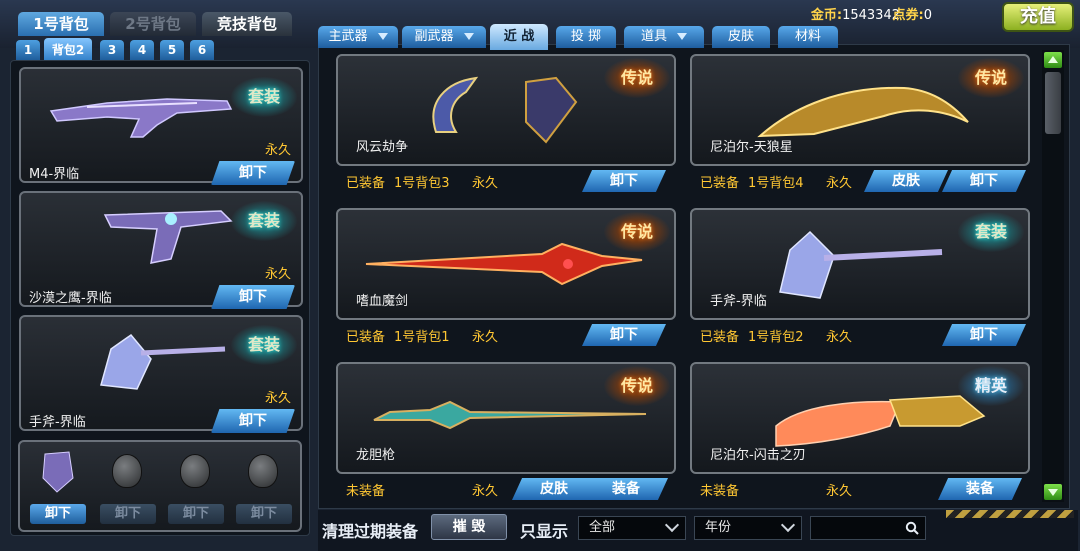 The width and height of the screenshot is (1080, 551). I want to click on sub-tab-6: 6, so click(202, 50).